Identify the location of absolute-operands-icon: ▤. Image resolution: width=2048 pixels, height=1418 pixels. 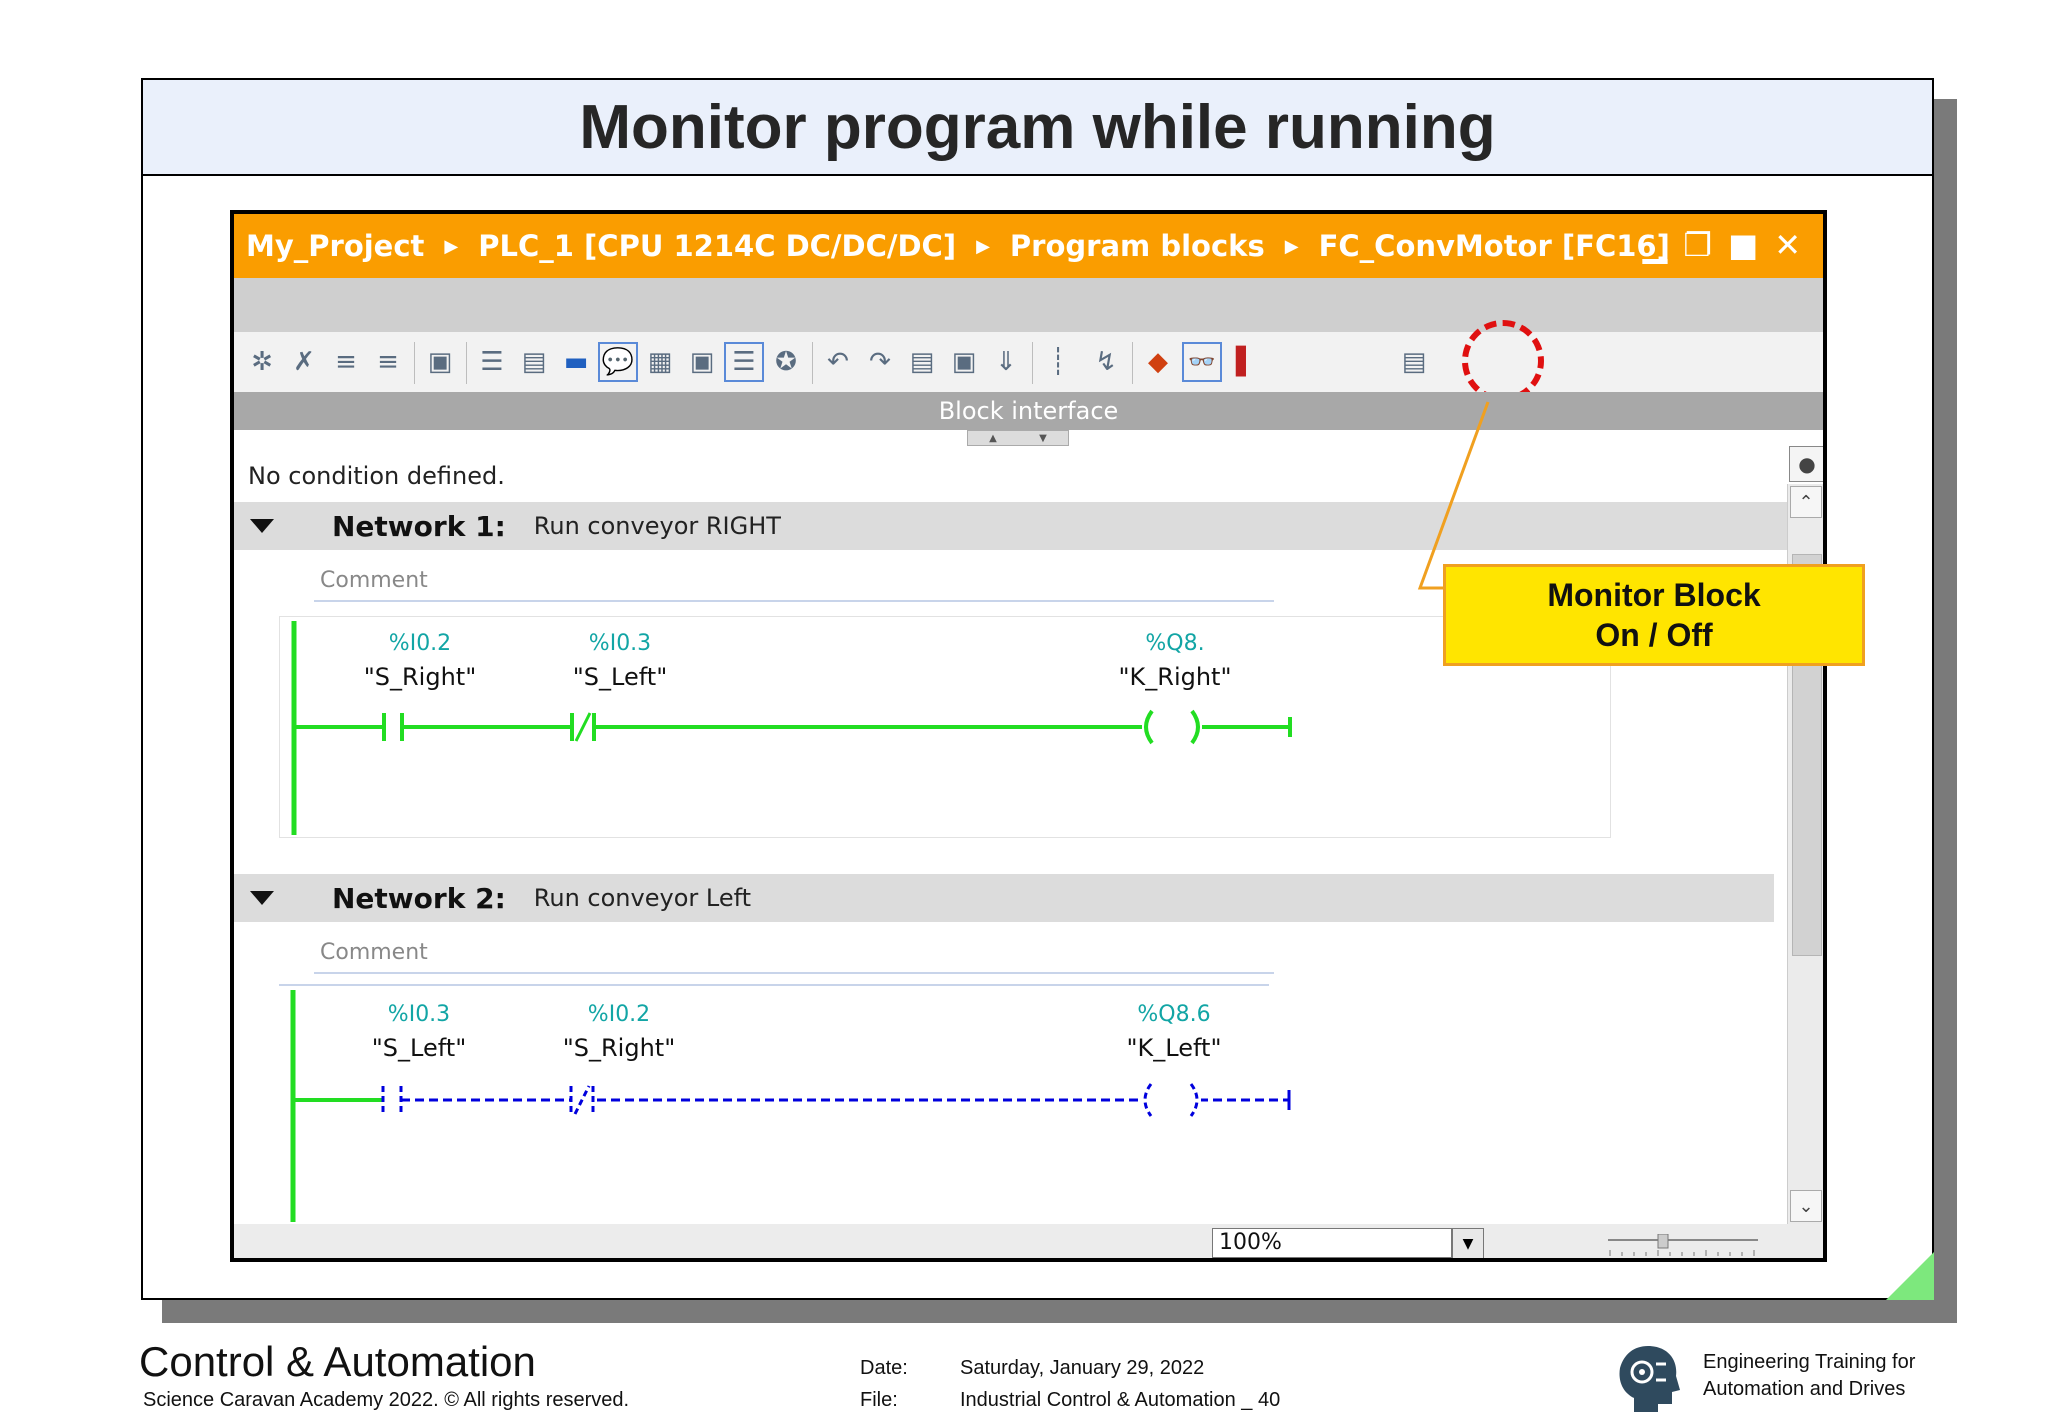
(534, 362).